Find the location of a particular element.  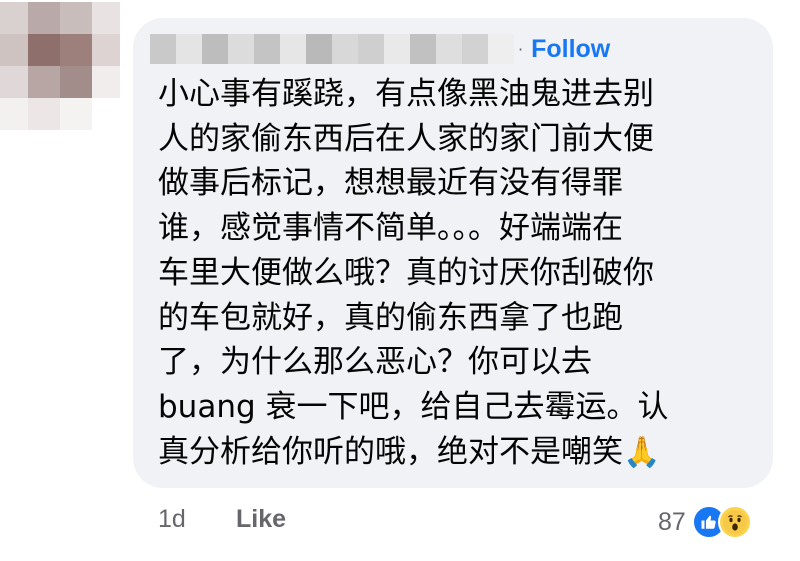

like-button: Like is located at coordinates (261, 519).